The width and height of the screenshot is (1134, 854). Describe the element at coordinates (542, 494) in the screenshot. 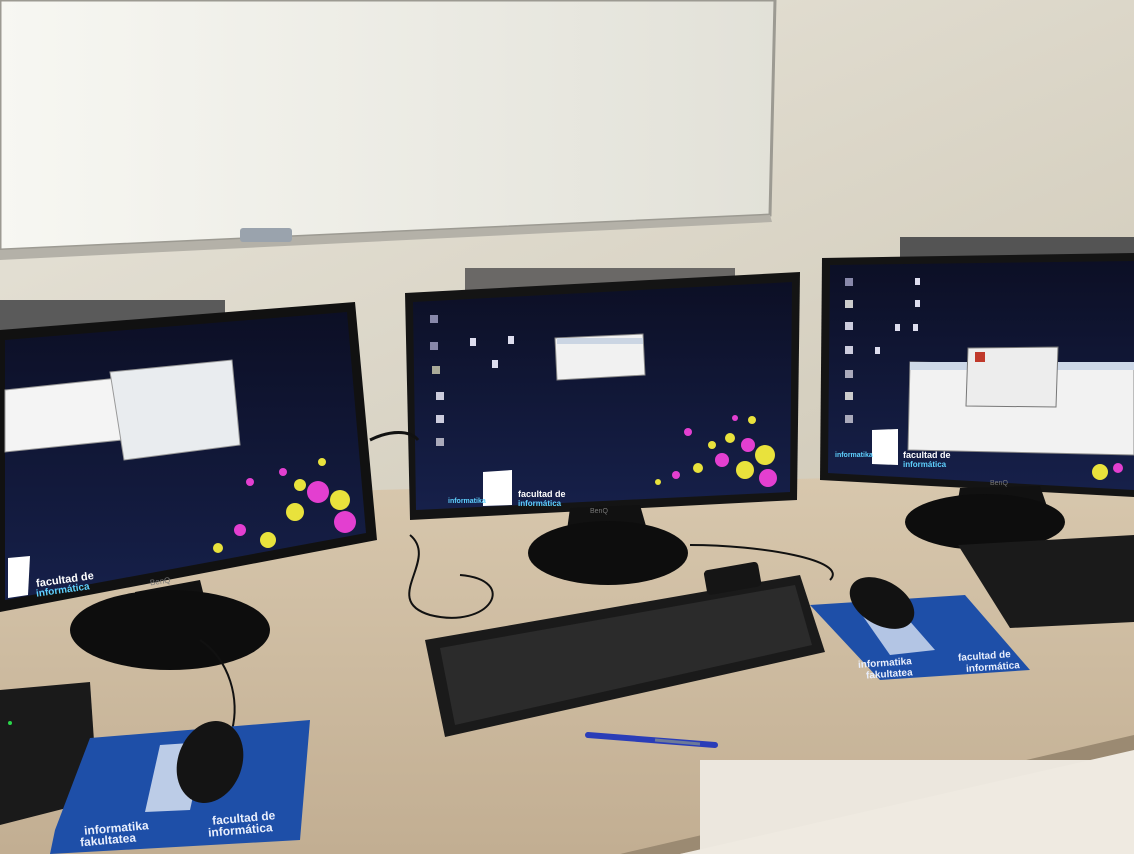

I see `center-logo-line1: facultad de` at that location.